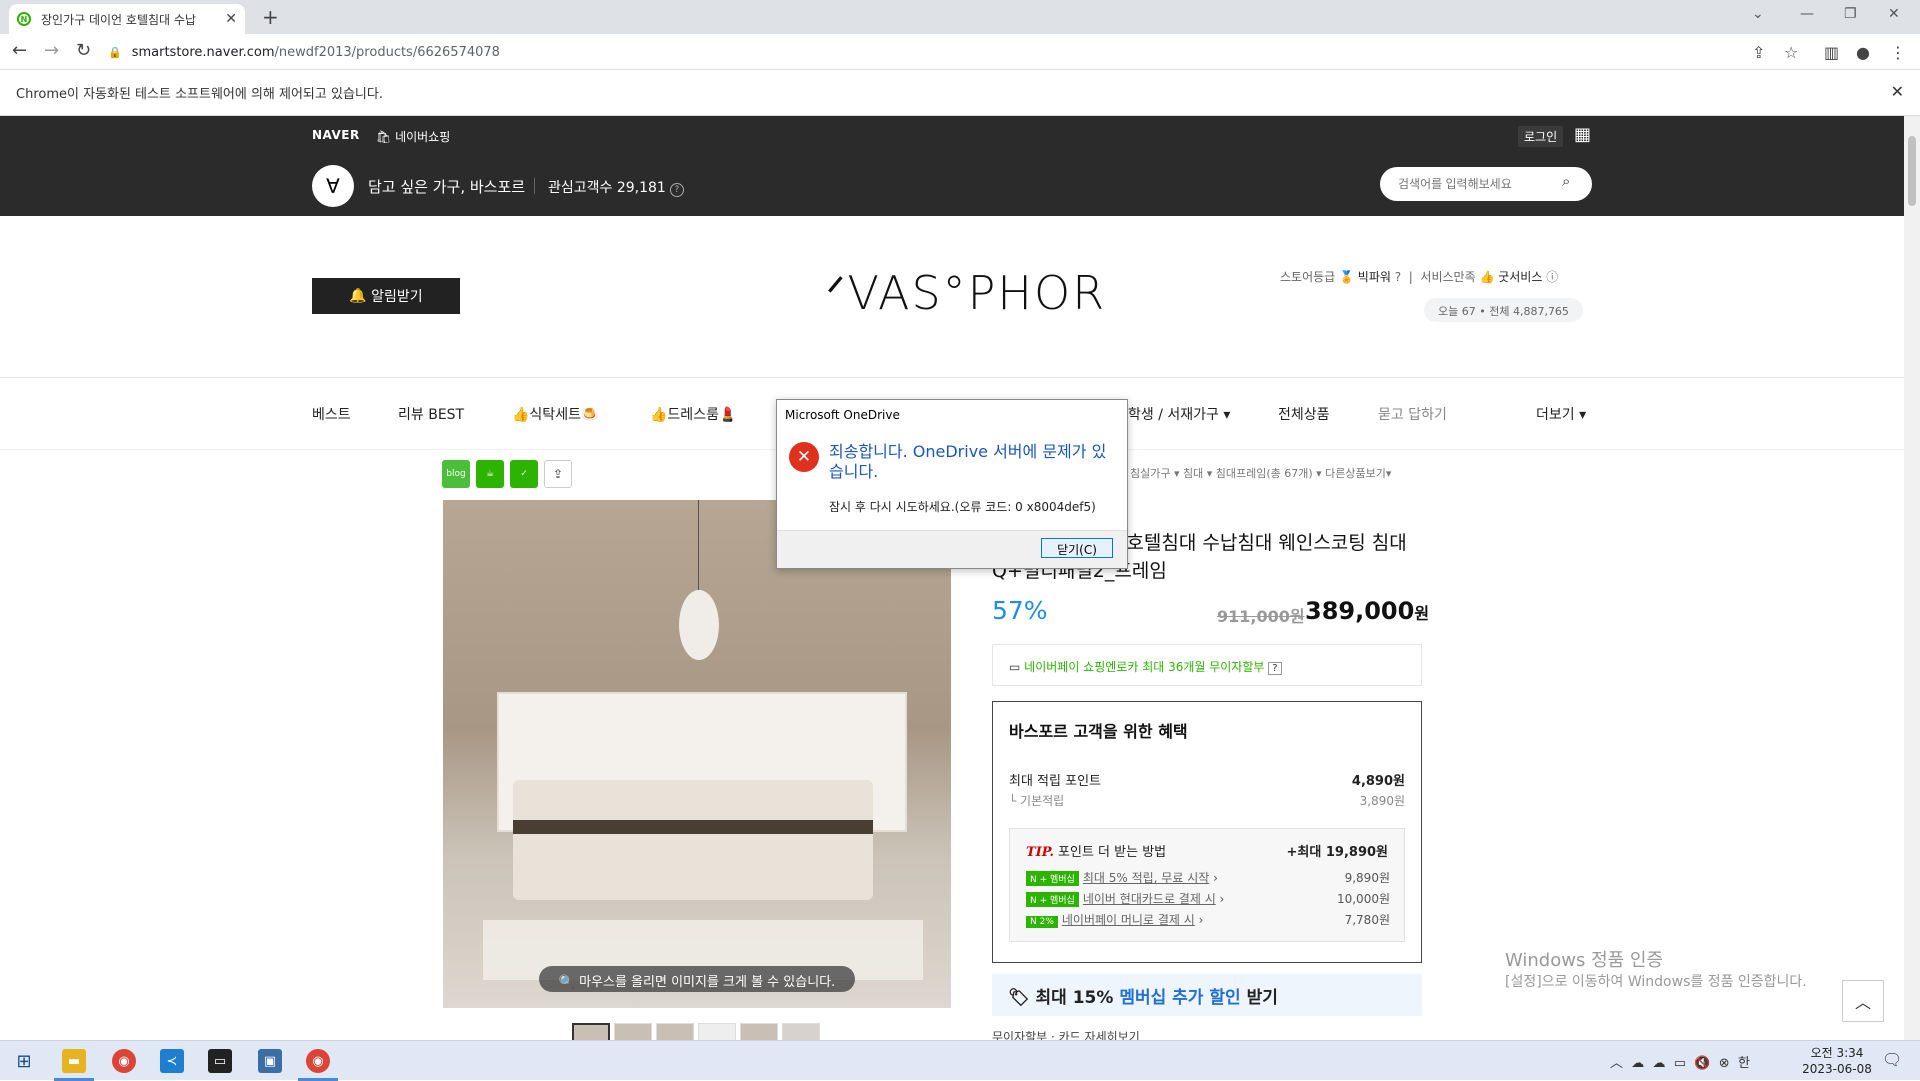 Image resolution: width=1920 pixels, height=1081 pixels. What do you see at coordinates (699, 625) in the screenshot?
I see `pendant-lamp` at bounding box center [699, 625].